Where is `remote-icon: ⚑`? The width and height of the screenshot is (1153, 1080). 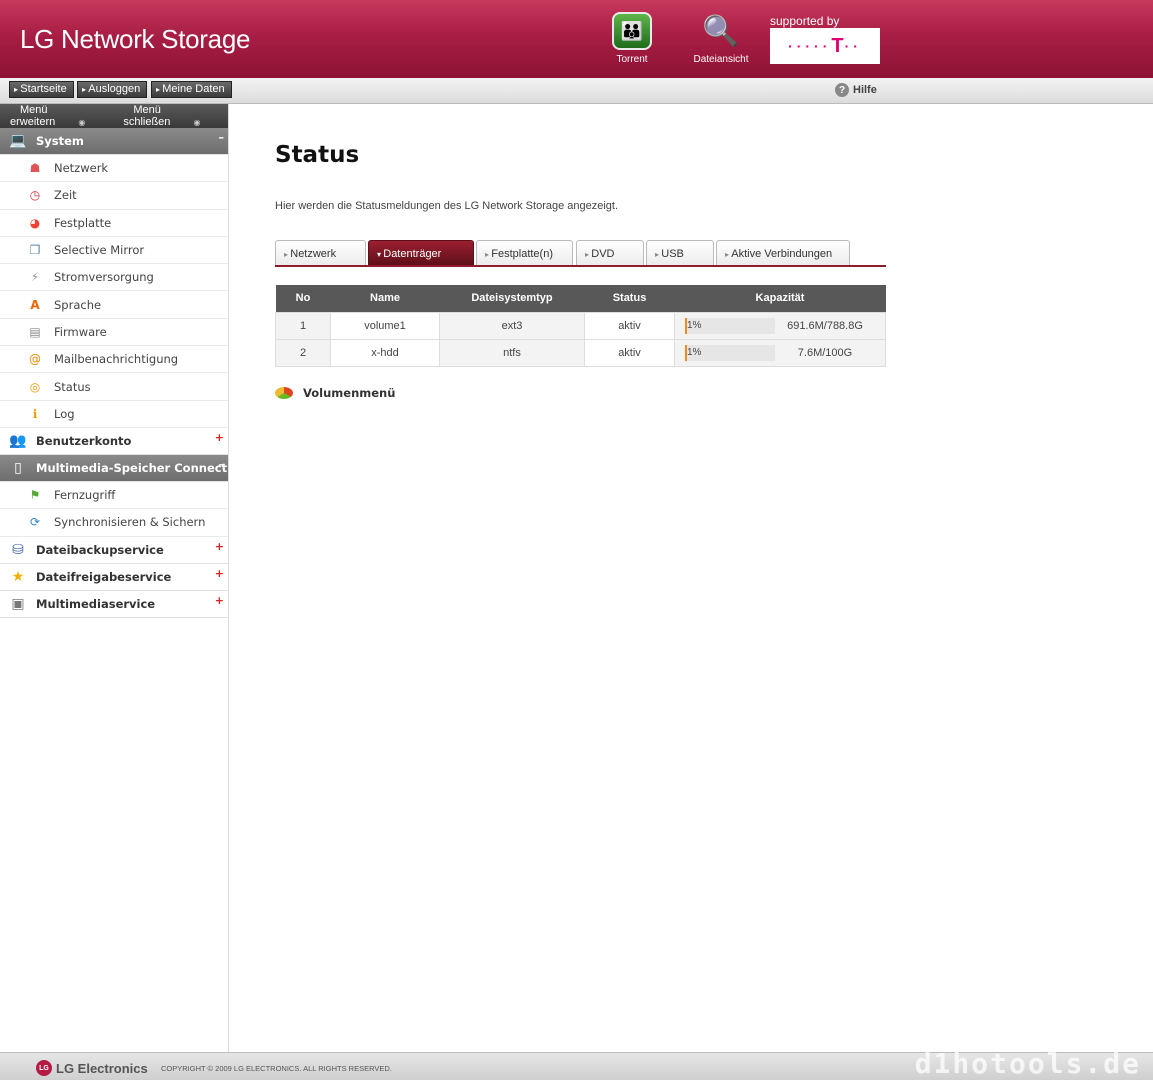 remote-icon: ⚑ is located at coordinates (35, 495).